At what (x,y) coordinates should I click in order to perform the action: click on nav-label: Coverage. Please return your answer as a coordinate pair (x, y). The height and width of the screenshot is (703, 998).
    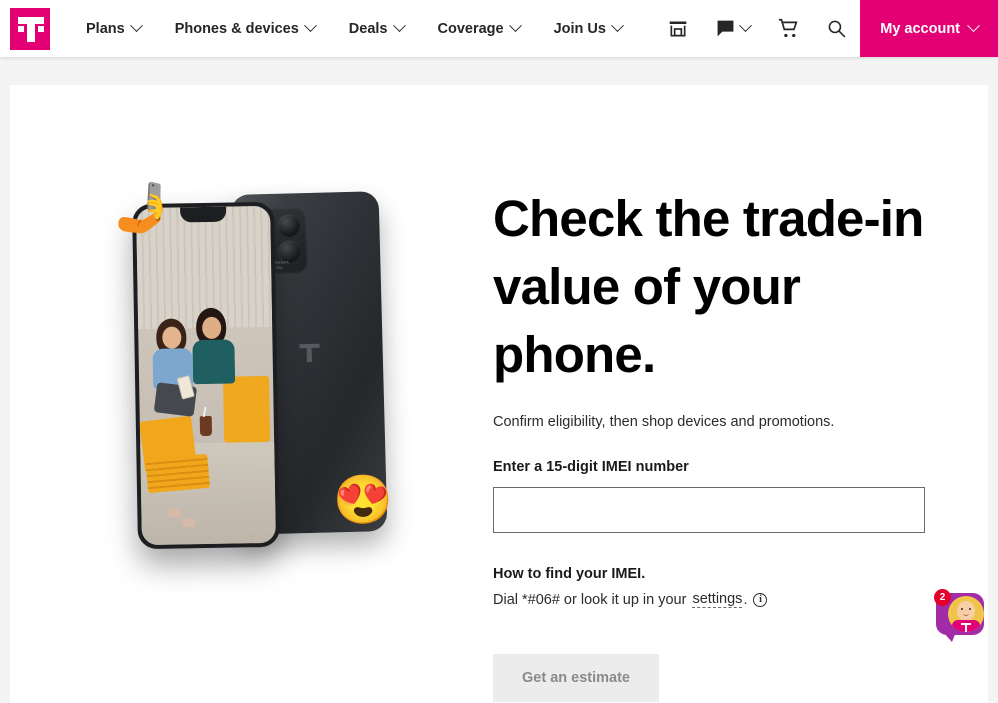
    Looking at the image, I should click on (470, 28).